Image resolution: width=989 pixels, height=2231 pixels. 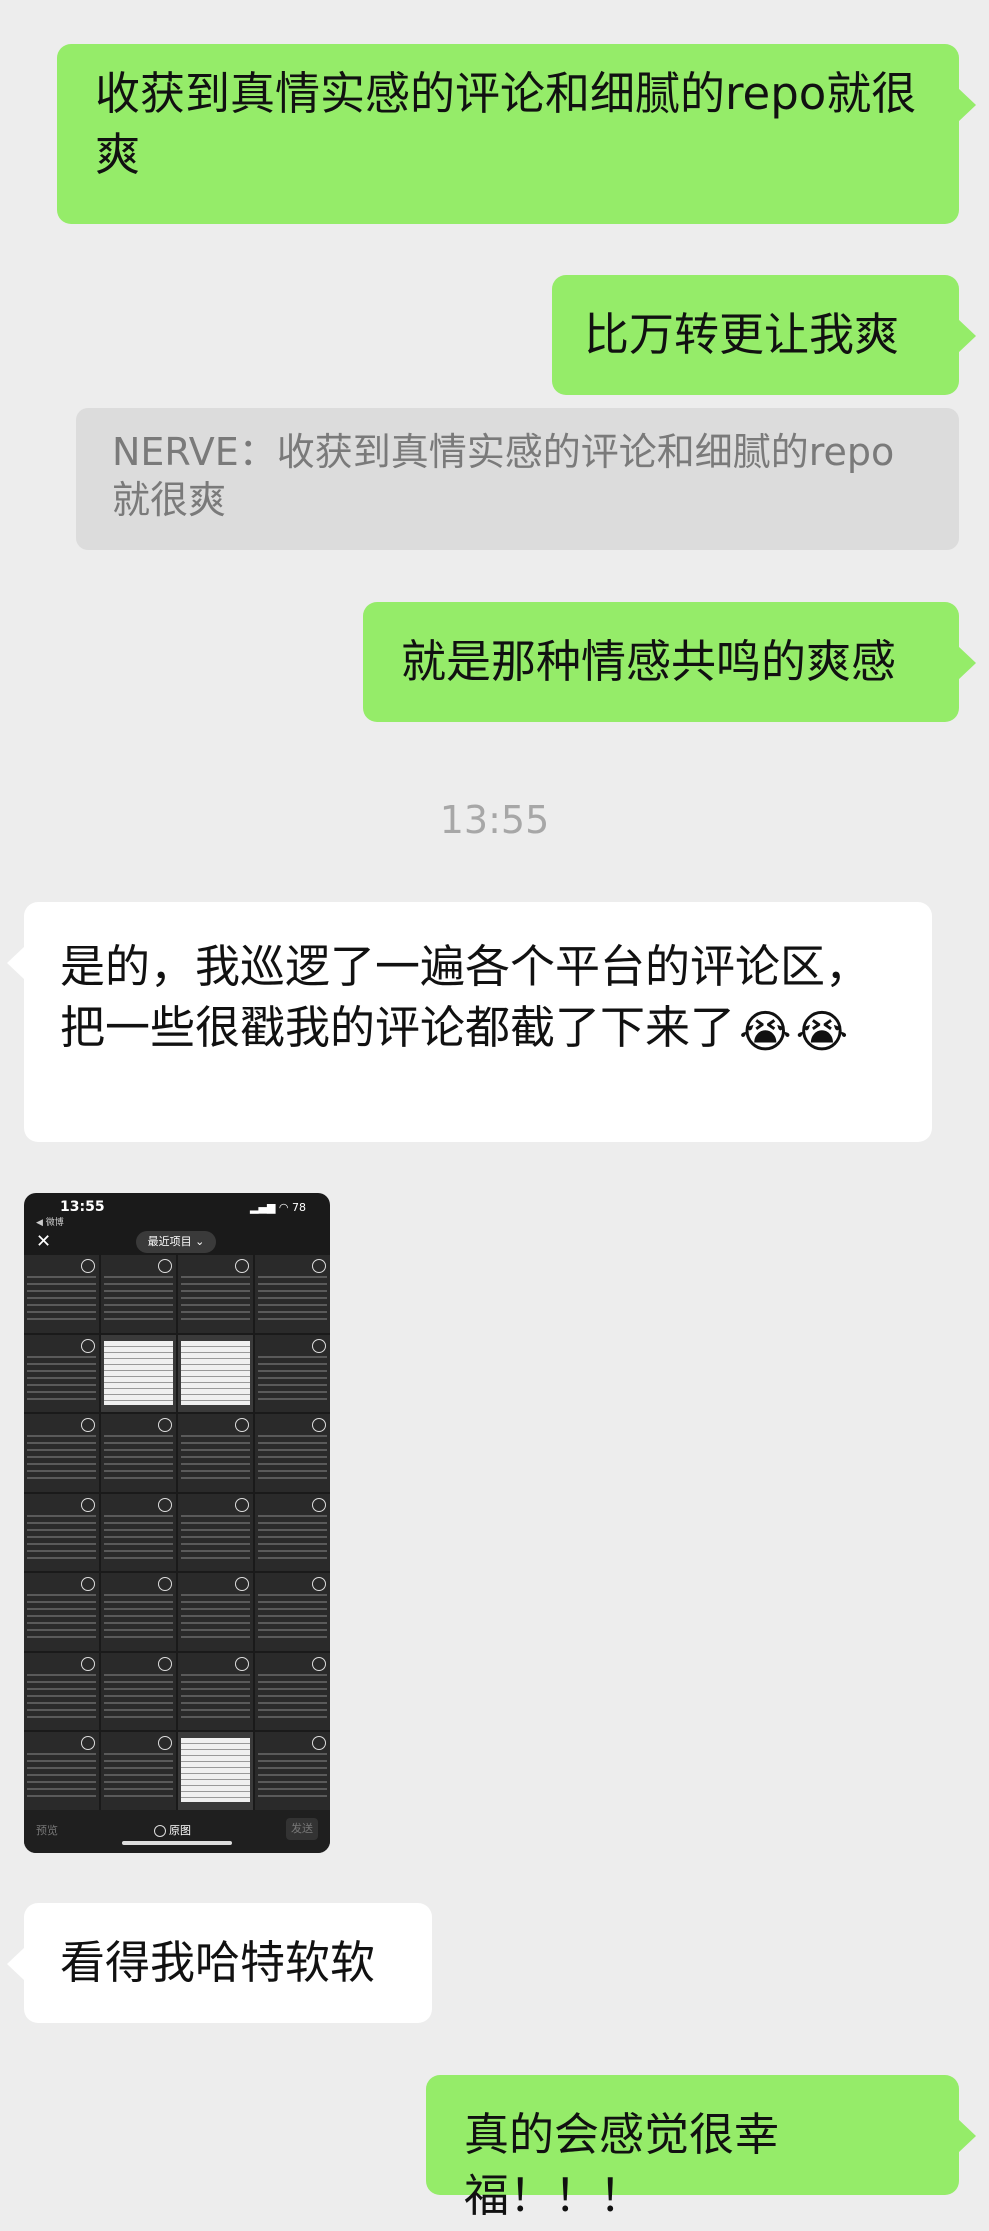 What do you see at coordinates (469, 1022) in the screenshot?
I see `message-bubble-other: 是的，我巡逻了一遍各个平台的评论区，把一些很戳我的评论都截了下来了😭😭` at bounding box center [469, 1022].